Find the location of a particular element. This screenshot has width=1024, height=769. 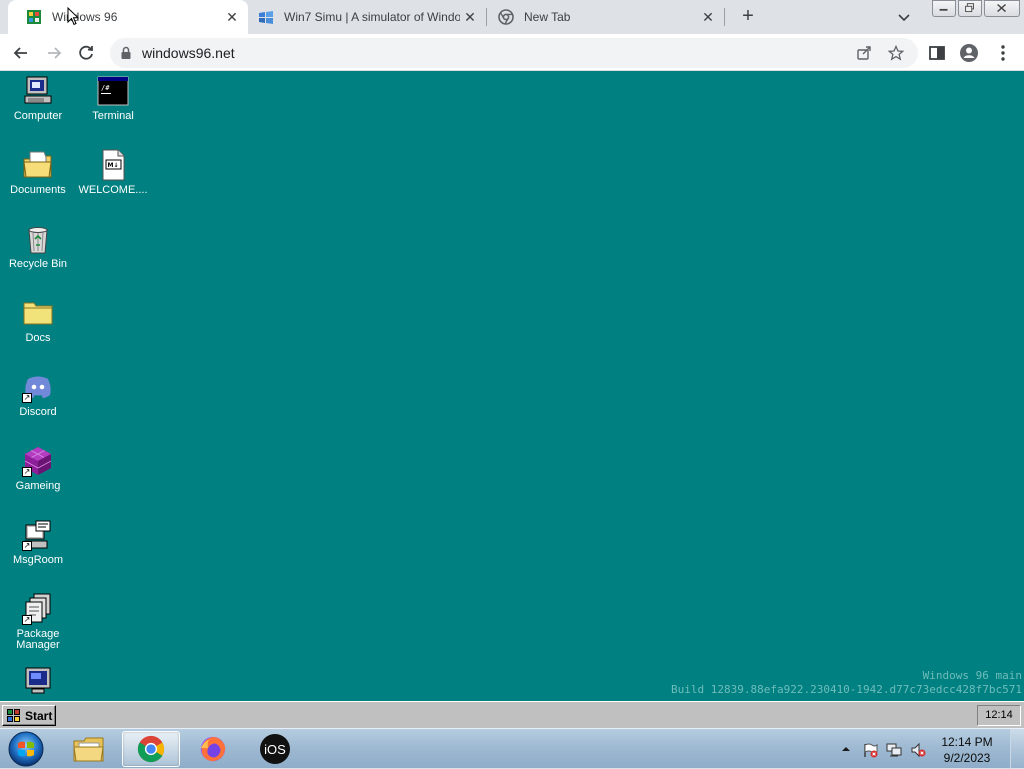

monitor-icon is located at coordinates (38, 680).